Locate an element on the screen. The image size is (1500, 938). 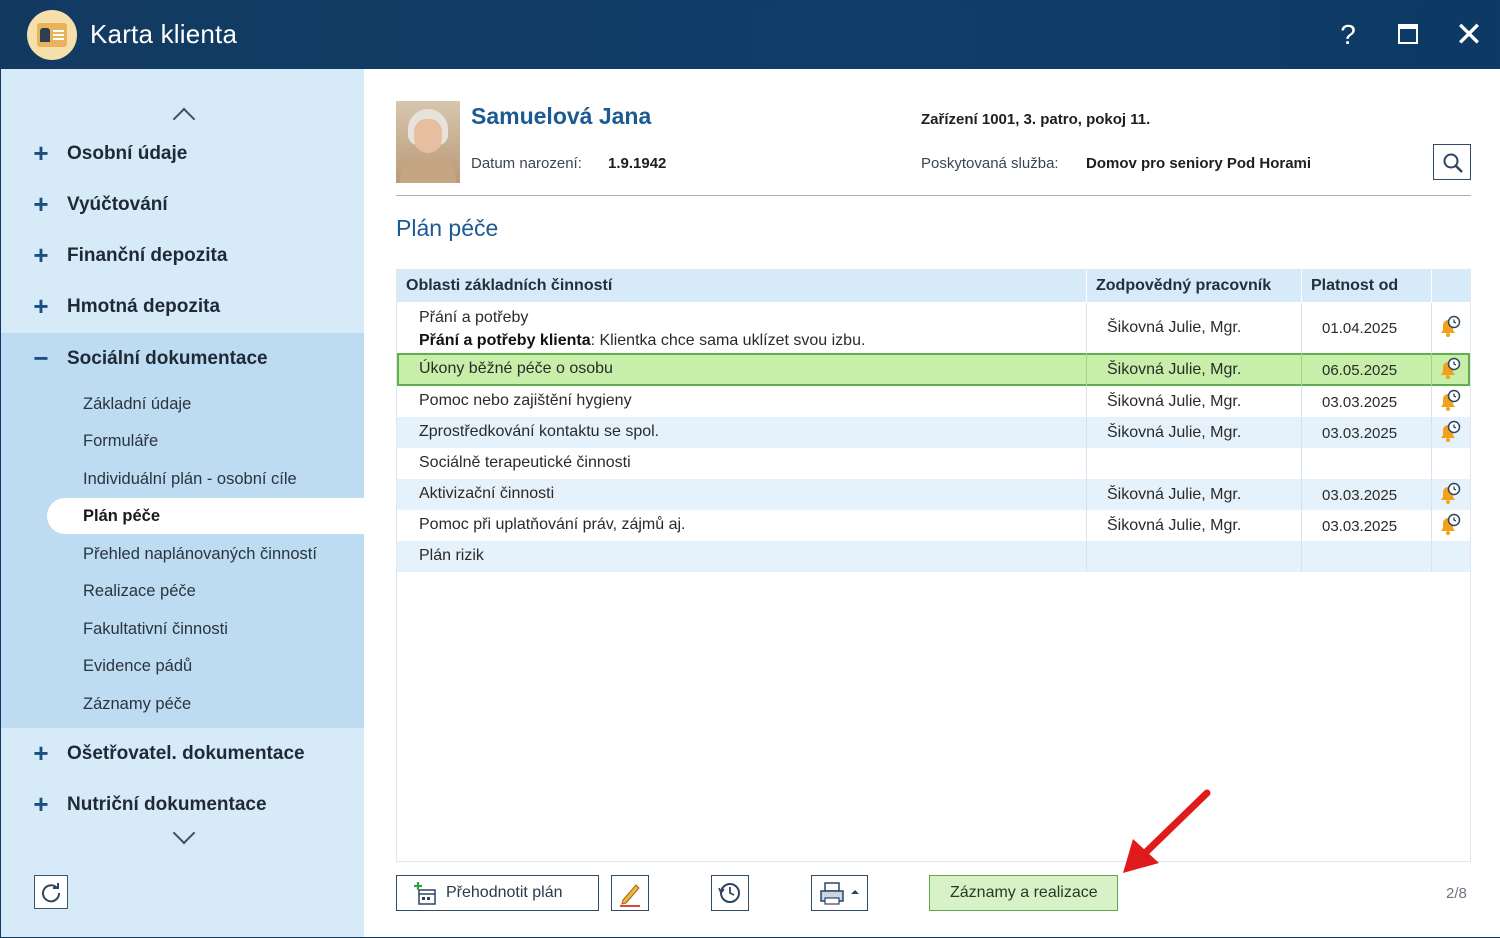
edit-button is located at coordinates (630, 893).